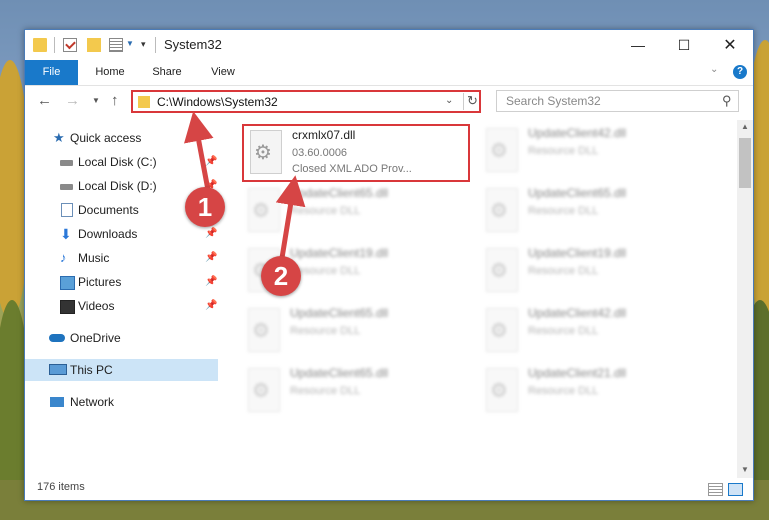 The width and height of the screenshot is (769, 520). I want to click on annotation-arrows, so click(245, 185).